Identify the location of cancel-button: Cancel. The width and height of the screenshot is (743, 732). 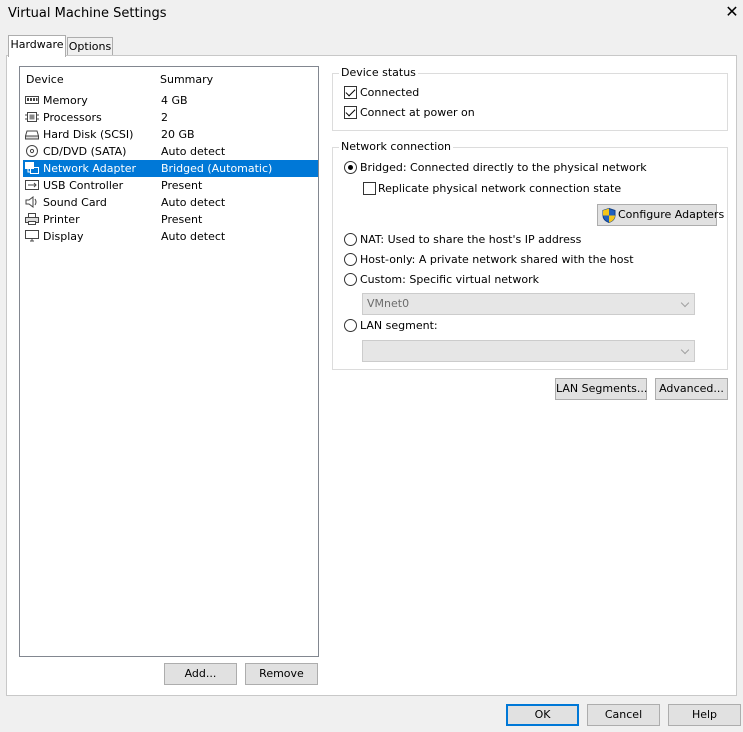
(623, 715).